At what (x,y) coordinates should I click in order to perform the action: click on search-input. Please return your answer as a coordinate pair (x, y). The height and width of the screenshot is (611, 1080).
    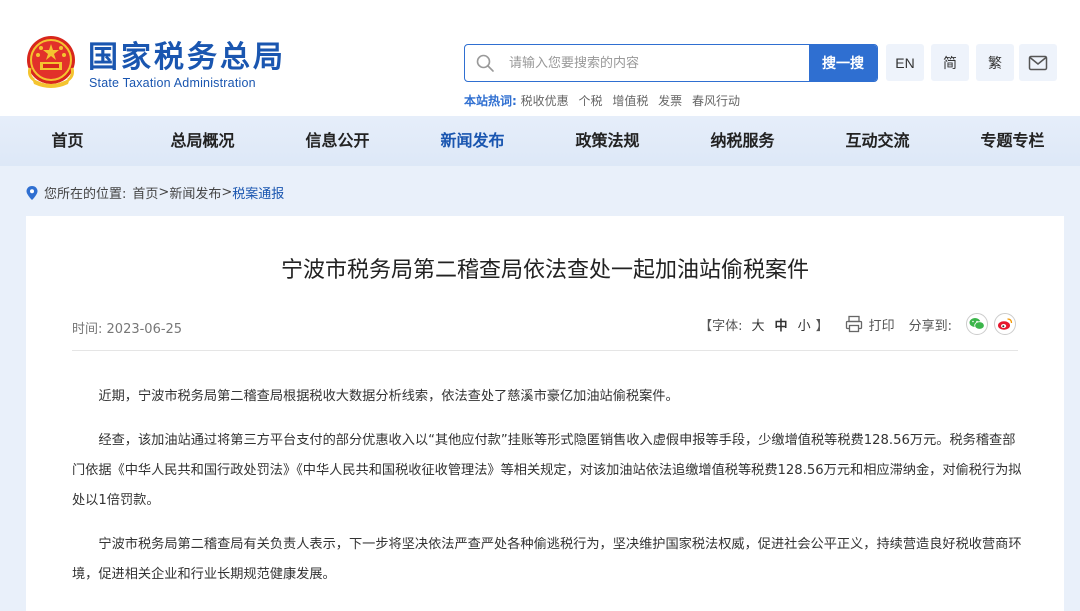
    Looking at the image, I should click on (659, 63).